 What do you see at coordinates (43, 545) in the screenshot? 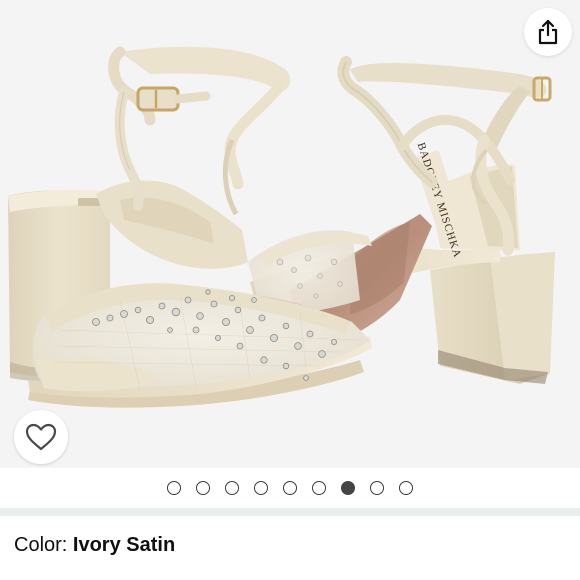
I see `color-label: Color:` at bounding box center [43, 545].